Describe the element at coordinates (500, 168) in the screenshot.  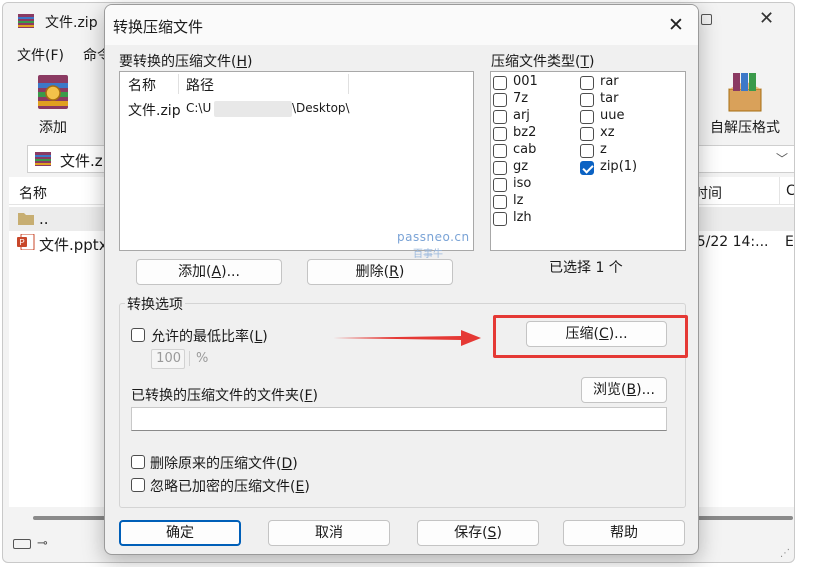
I see `type-checkbox-gz` at that location.